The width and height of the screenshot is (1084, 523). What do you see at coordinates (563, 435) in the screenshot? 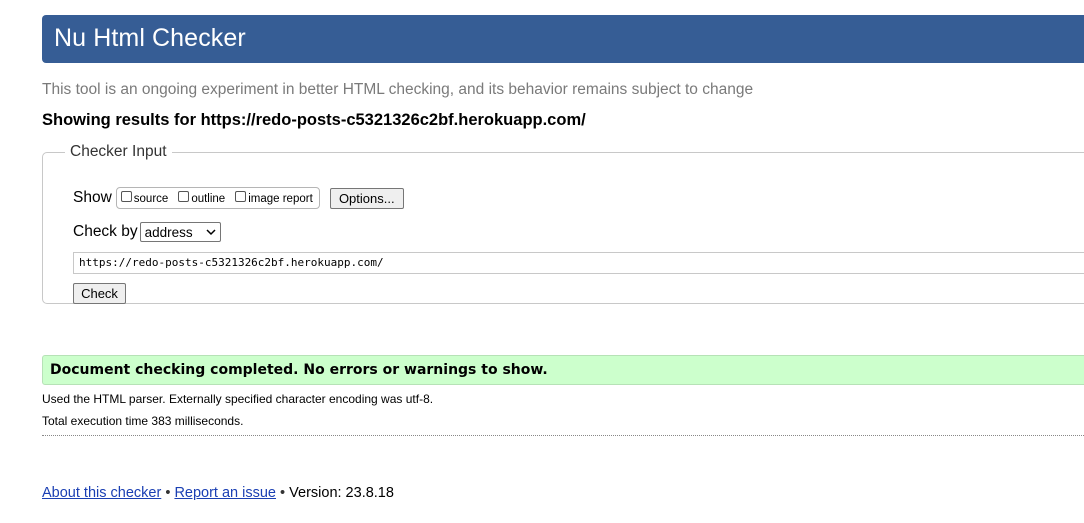
I see `divider` at bounding box center [563, 435].